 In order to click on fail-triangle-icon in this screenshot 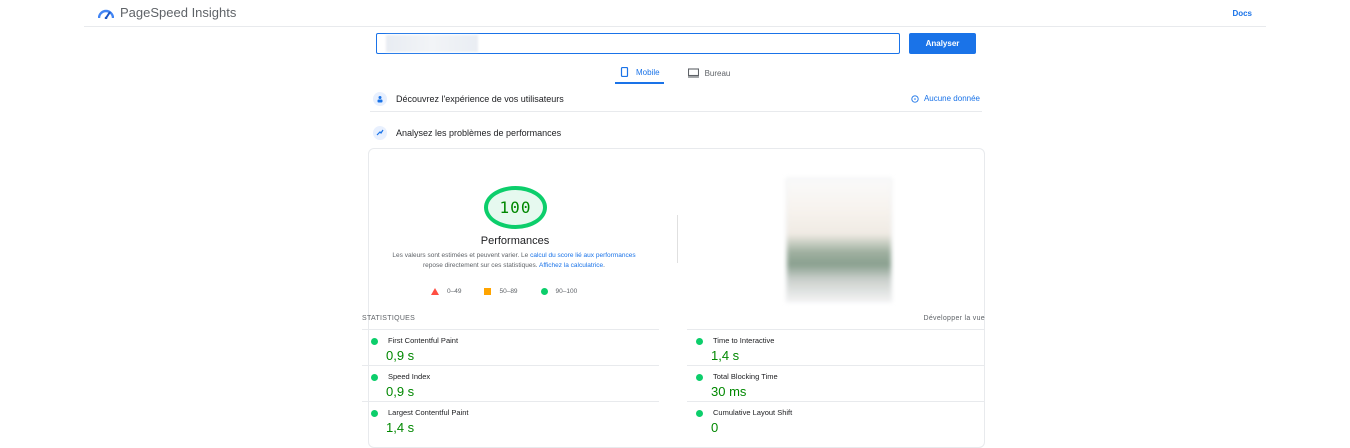, I will do `click(435, 291)`.